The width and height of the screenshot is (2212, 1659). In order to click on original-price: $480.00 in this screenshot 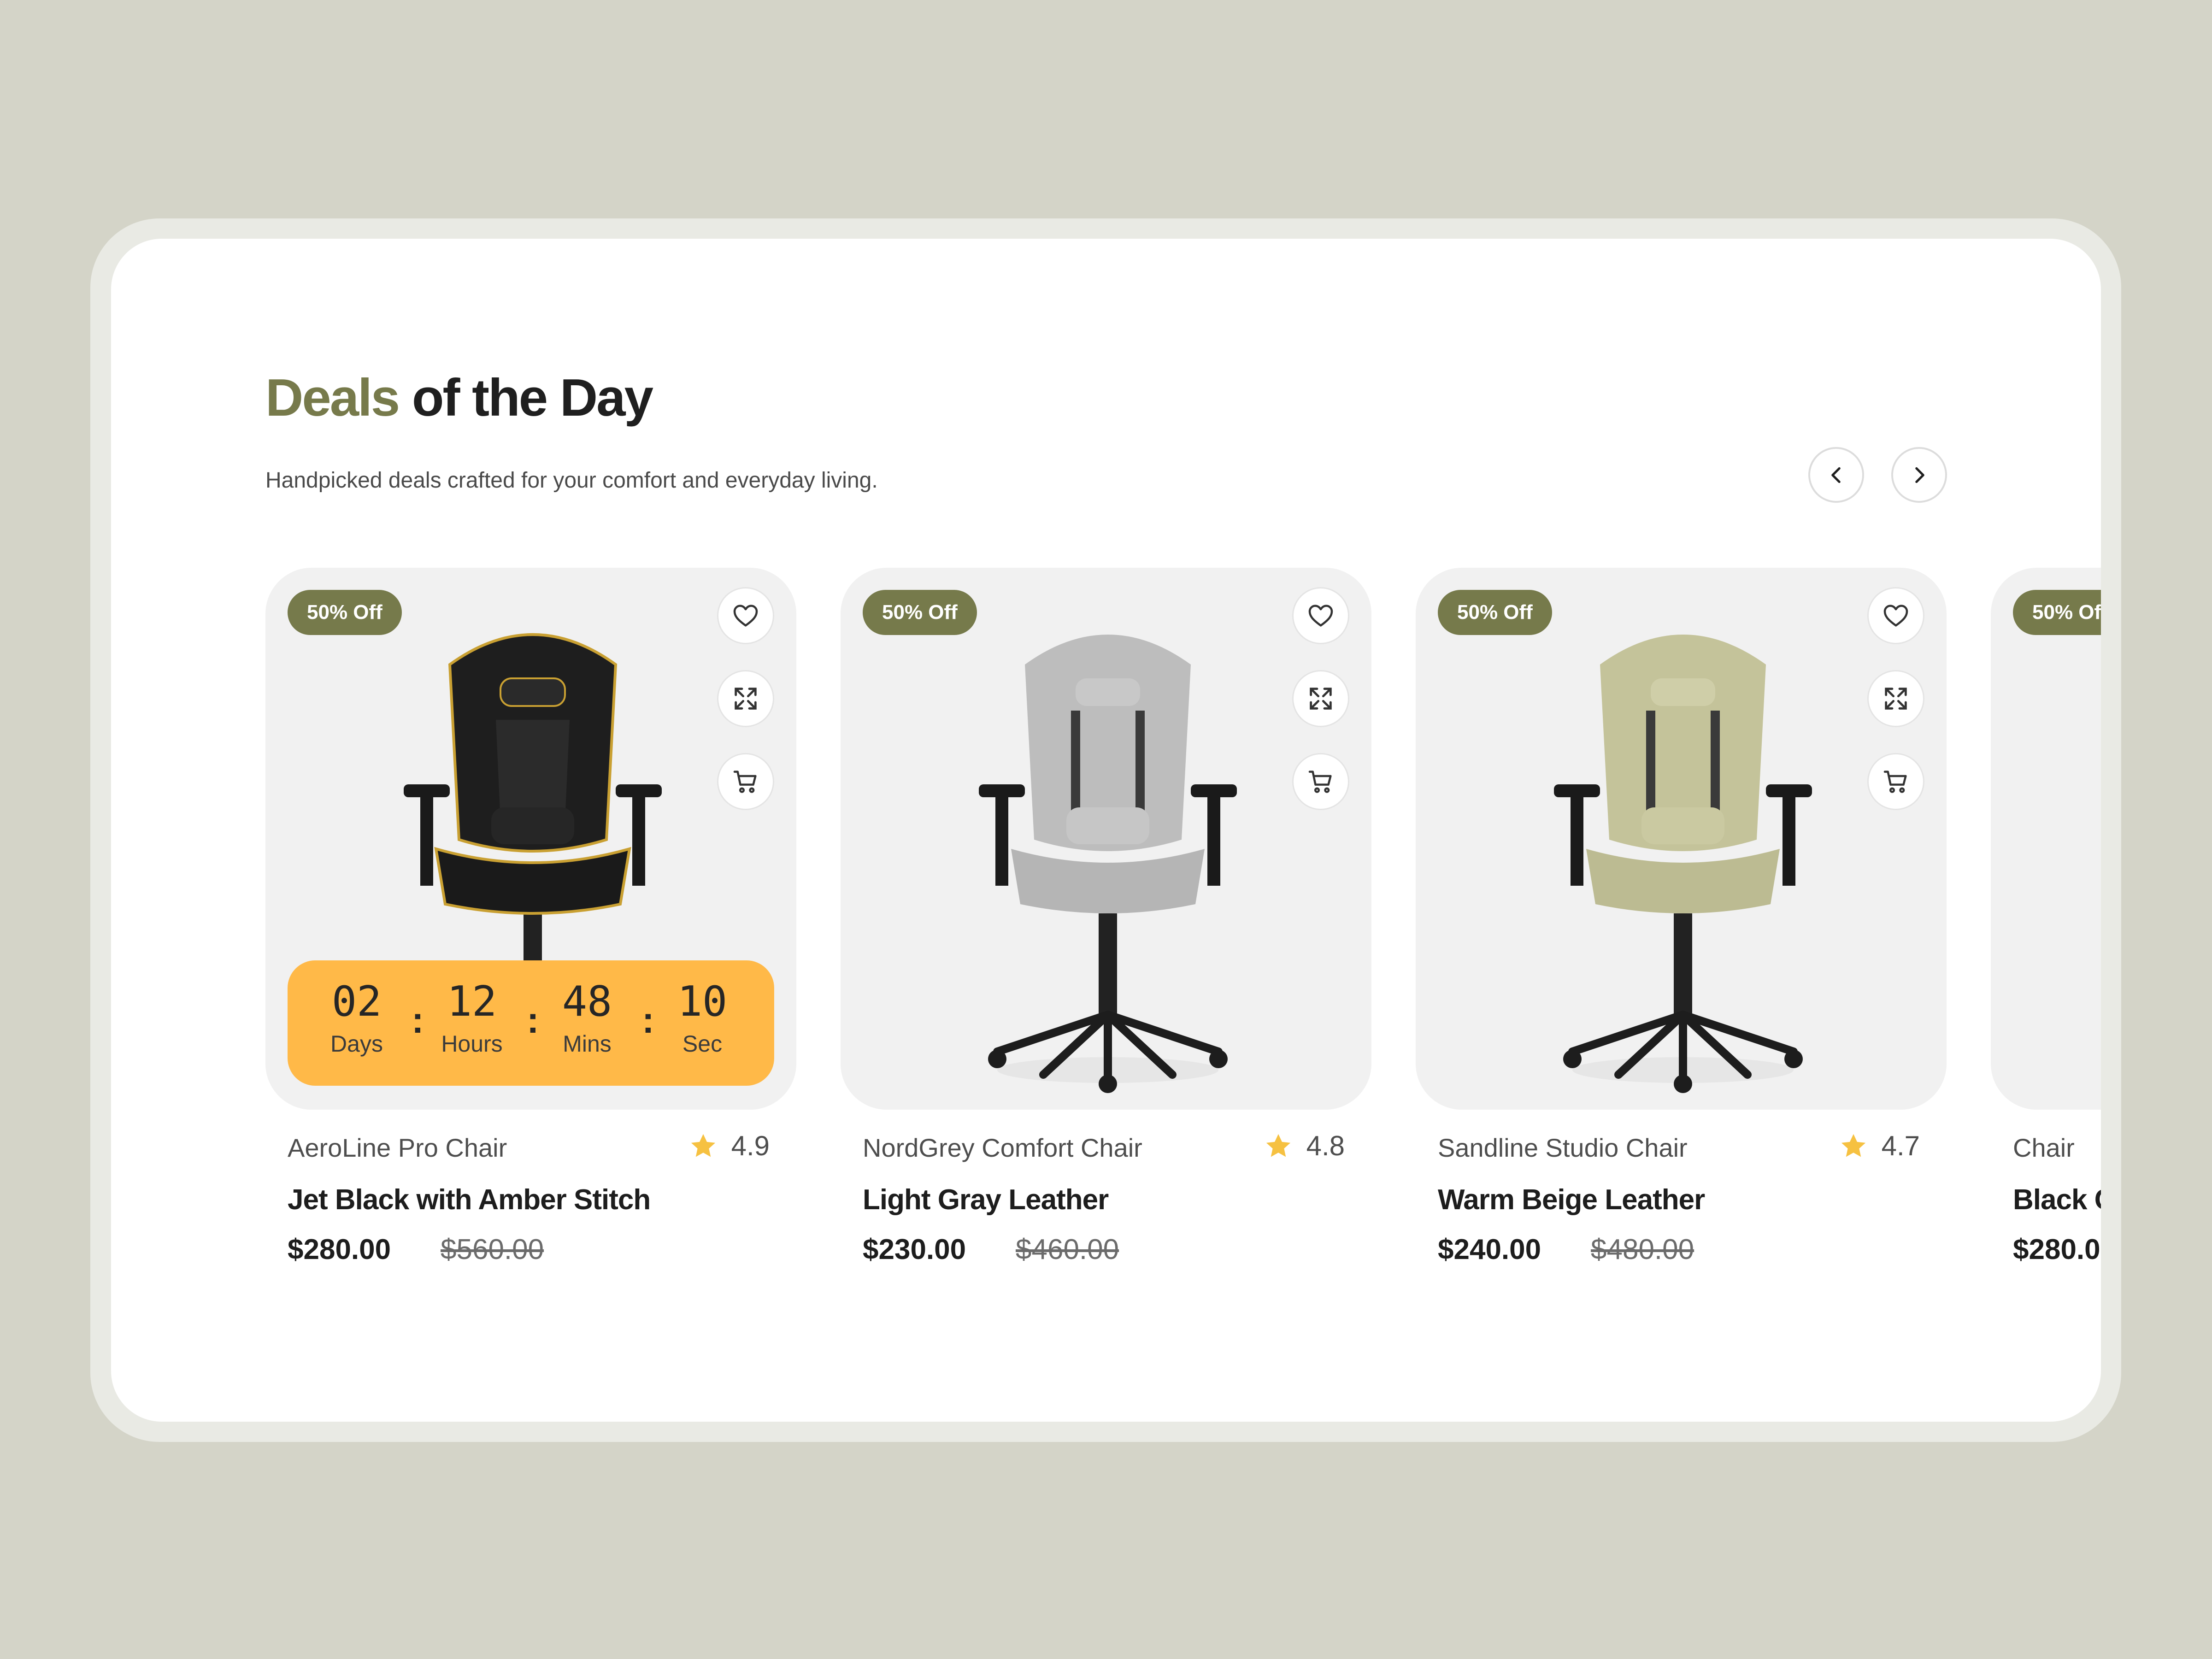, I will do `click(1642, 1249)`.